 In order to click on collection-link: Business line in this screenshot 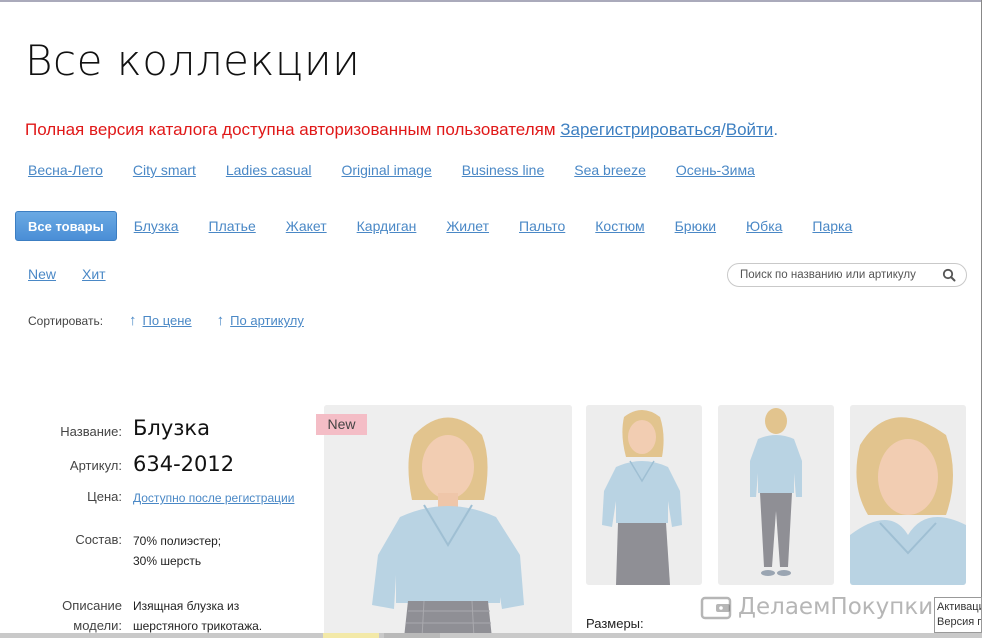, I will do `click(503, 170)`.